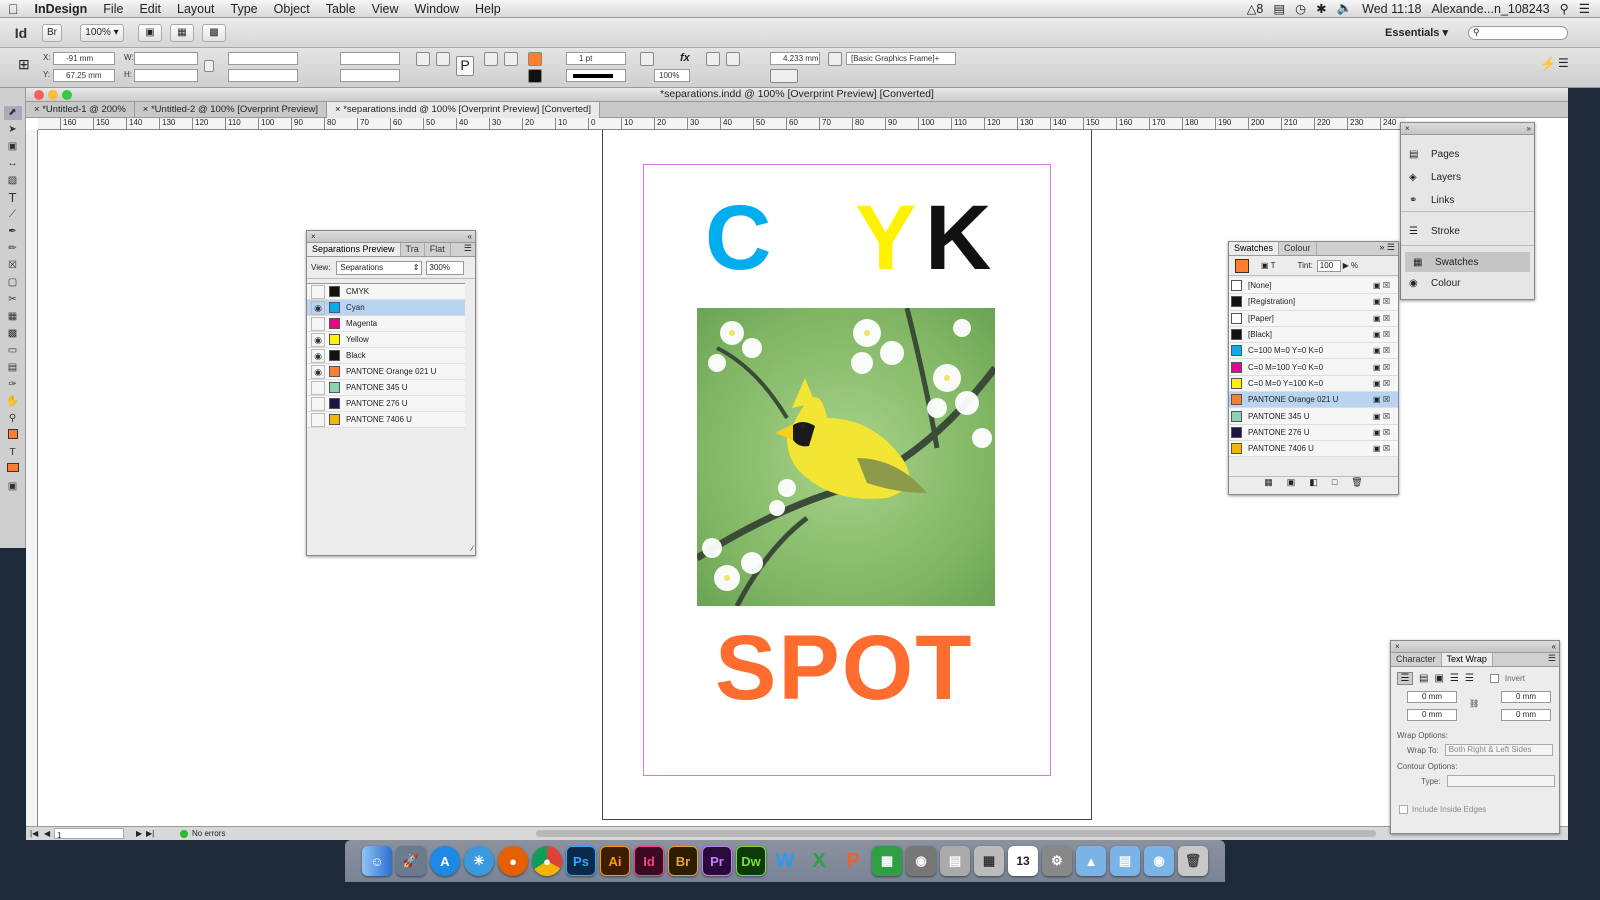  What do you see at coordinates (1313, 400) in the screenshot?
I see `swatch-row: PANTONE Orange 021 U ▣ ☒` at bounding box center [1313, 400].